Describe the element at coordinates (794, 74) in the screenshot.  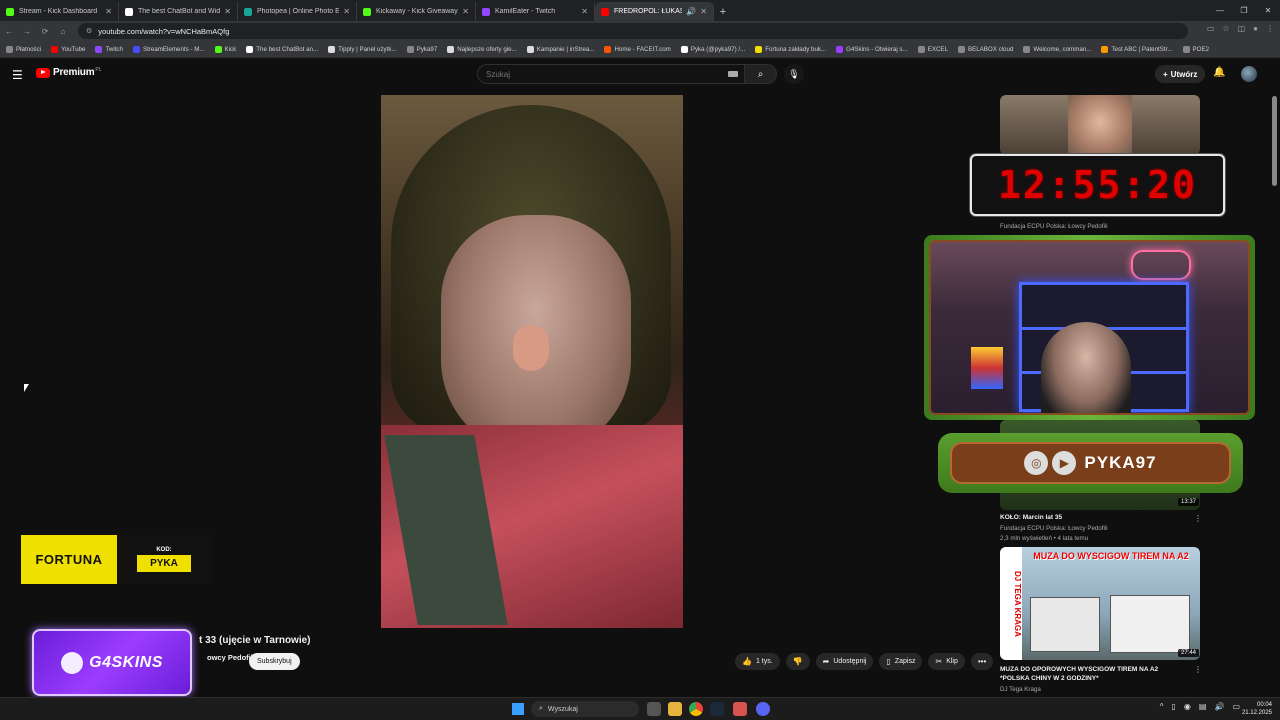
I see `voice-search-button: 🎙` at that location.